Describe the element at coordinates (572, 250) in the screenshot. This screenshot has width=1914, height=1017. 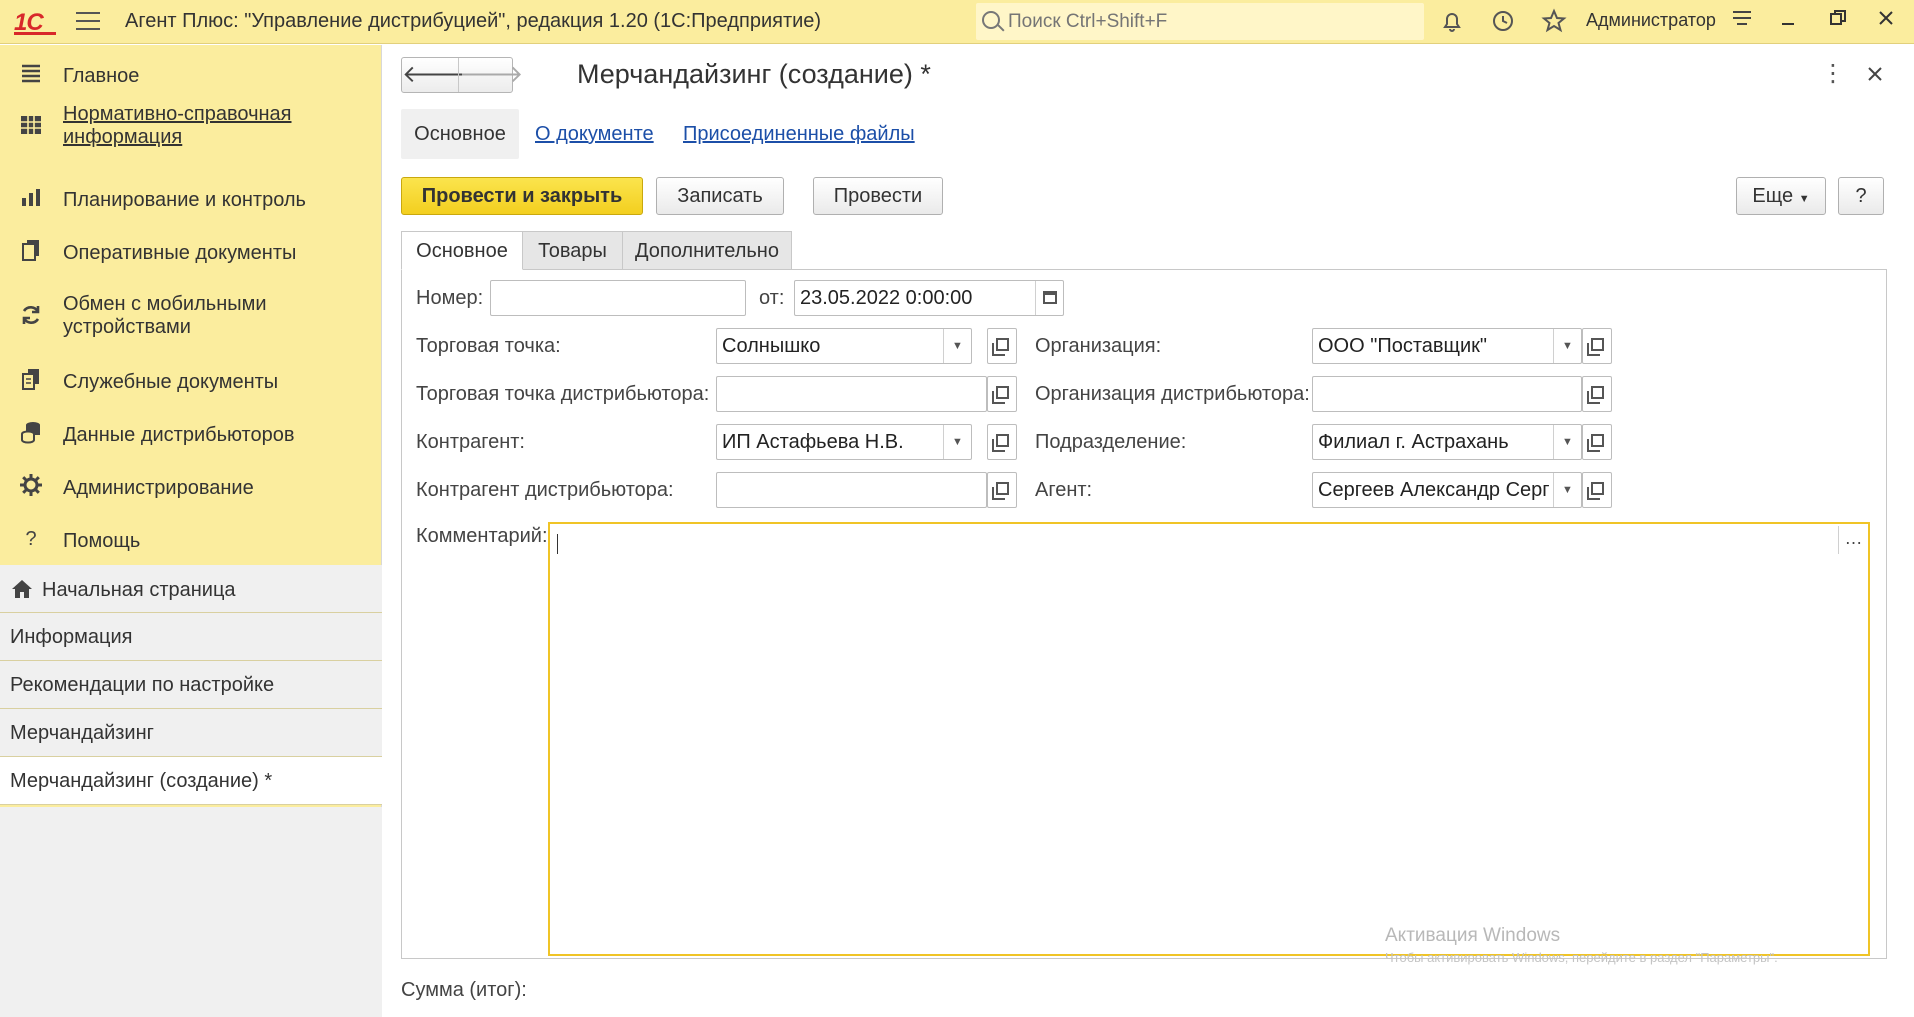
I see `tab-goods: Товары` at that location.